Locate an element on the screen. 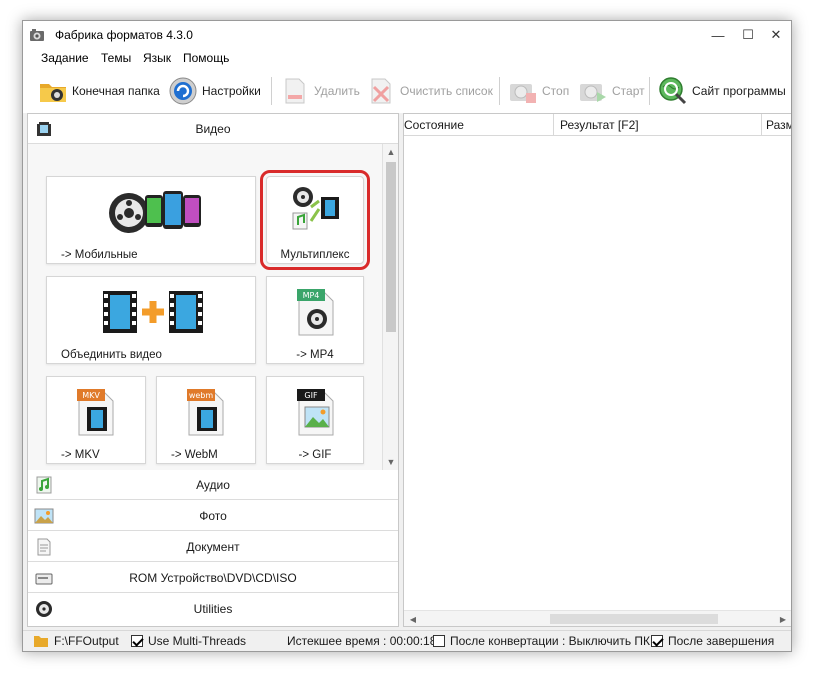 This screenshot has height=674, width=814. start-label: Старт is located at coordinates (628, 91).